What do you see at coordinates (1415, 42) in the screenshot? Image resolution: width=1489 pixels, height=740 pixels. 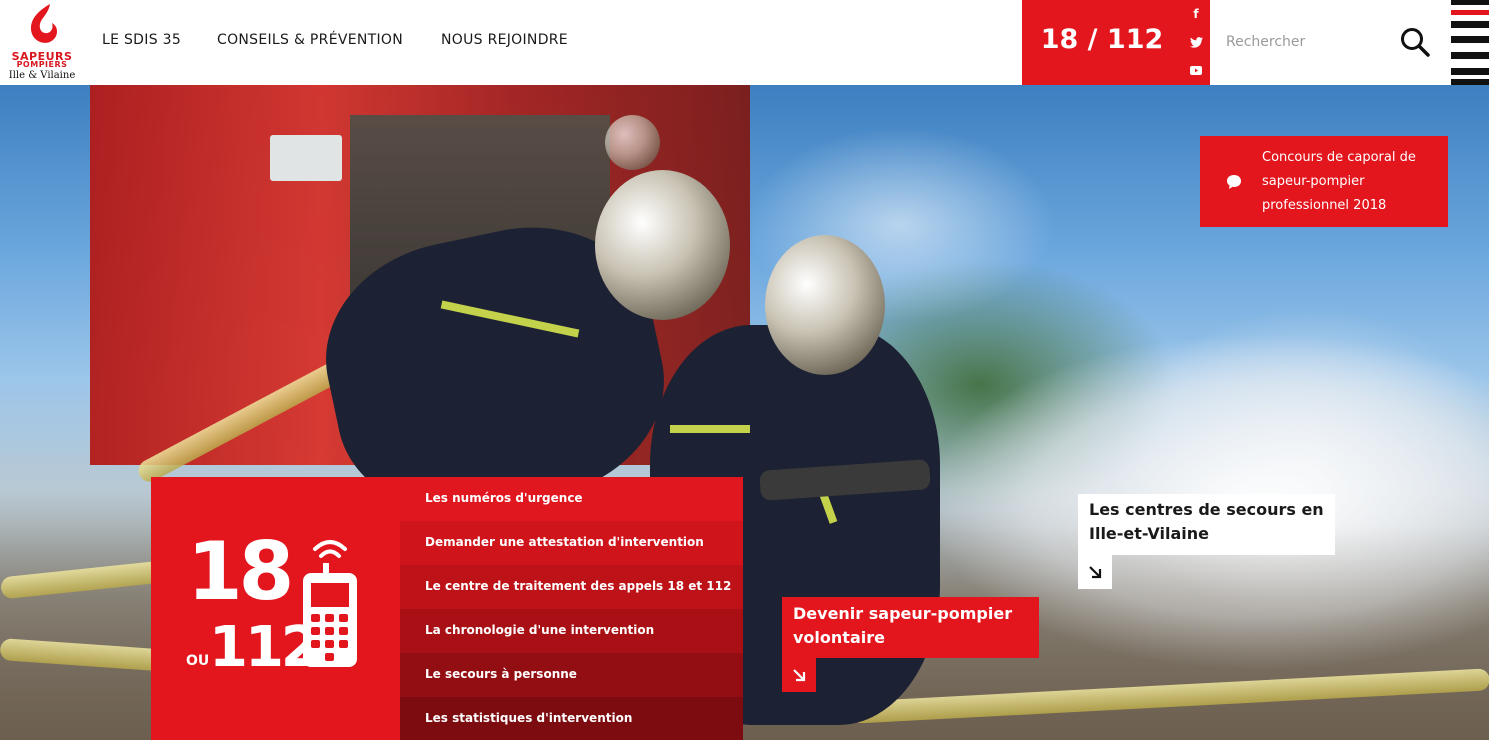 I see `search-icon` at bounding box center [1415, 42].